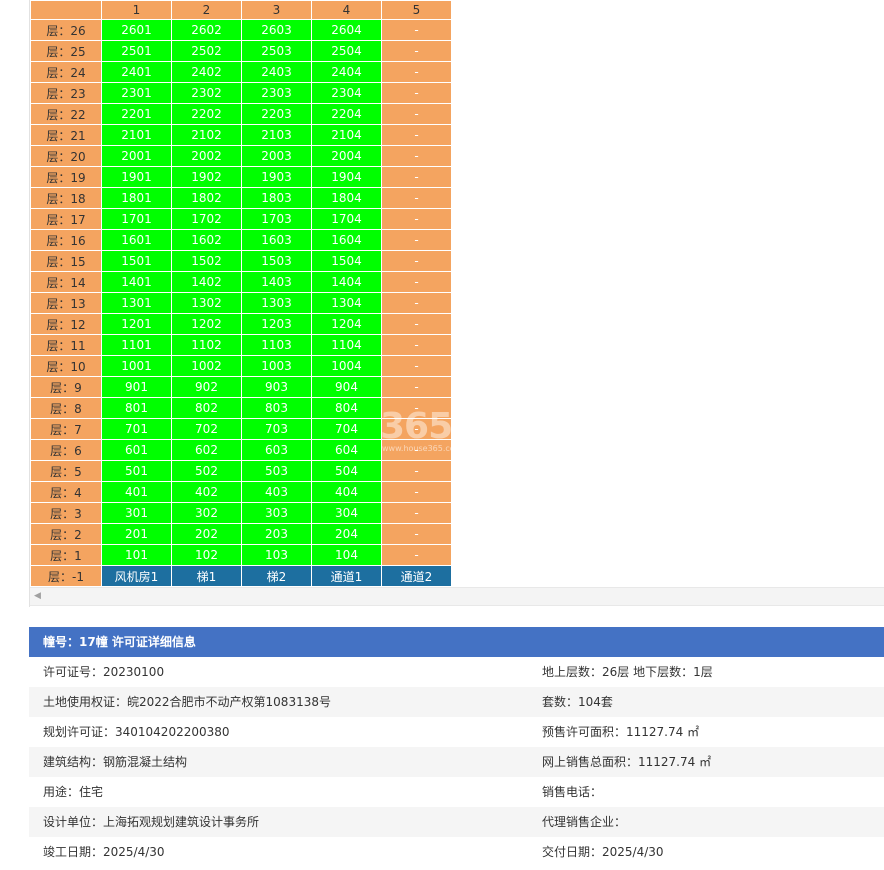  What do you see at coordinates (206, 492) in the screenshot?
I see `unit-cell: 402` at bounding box center [206, 492].